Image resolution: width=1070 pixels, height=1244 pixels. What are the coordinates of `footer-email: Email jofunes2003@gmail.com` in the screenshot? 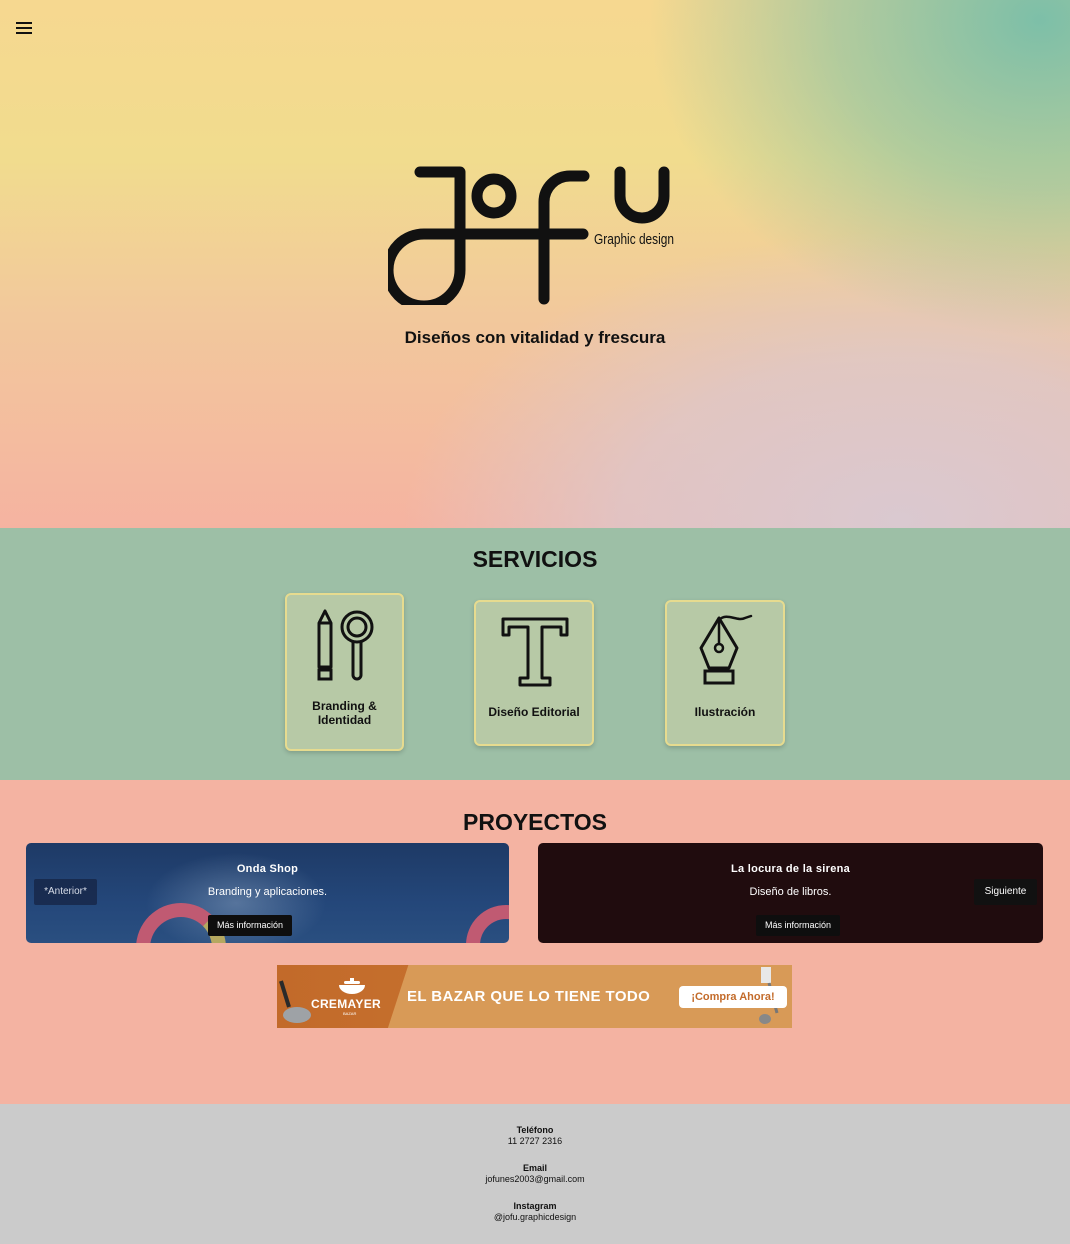 It's located at (535, 1174).